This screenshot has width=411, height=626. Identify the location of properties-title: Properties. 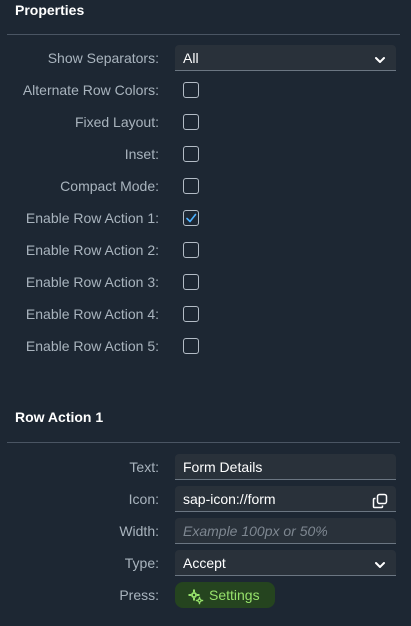
(50, 10).